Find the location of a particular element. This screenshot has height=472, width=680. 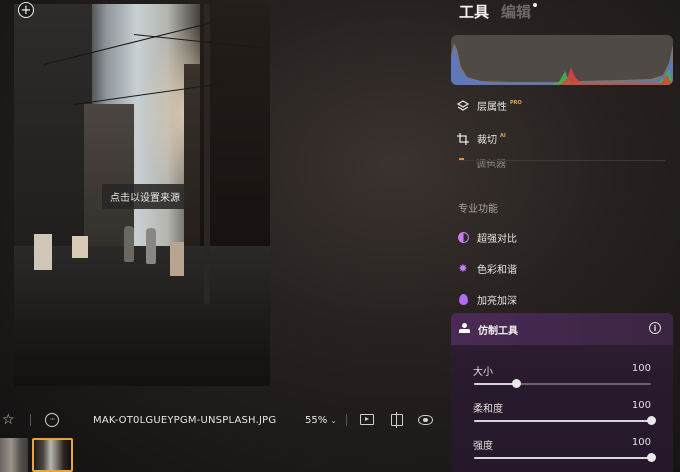

size-slider-thumb is located at coordinates (517, 383).